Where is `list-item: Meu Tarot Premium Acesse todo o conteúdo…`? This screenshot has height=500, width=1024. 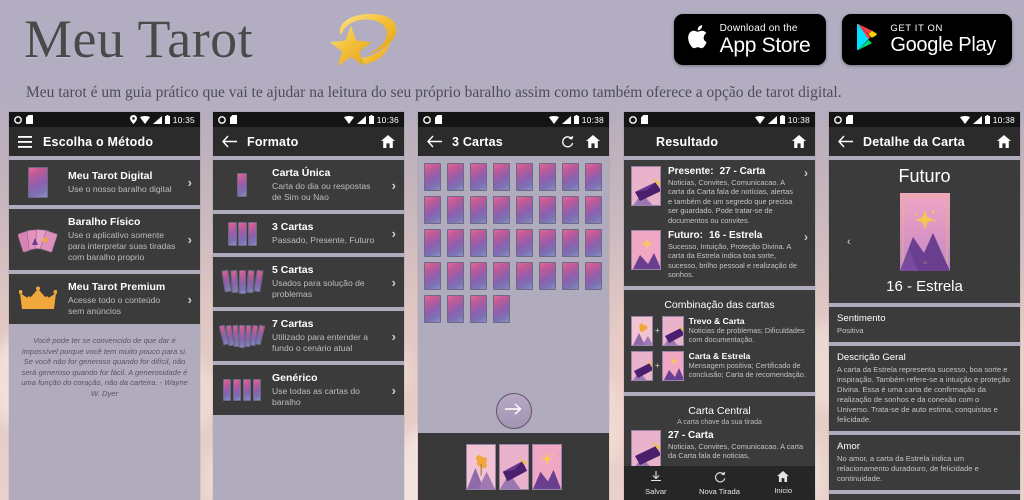 list-item: Meu Tarot Premium Acesse todo o conteúdo… is located at coordinates (104, 299).